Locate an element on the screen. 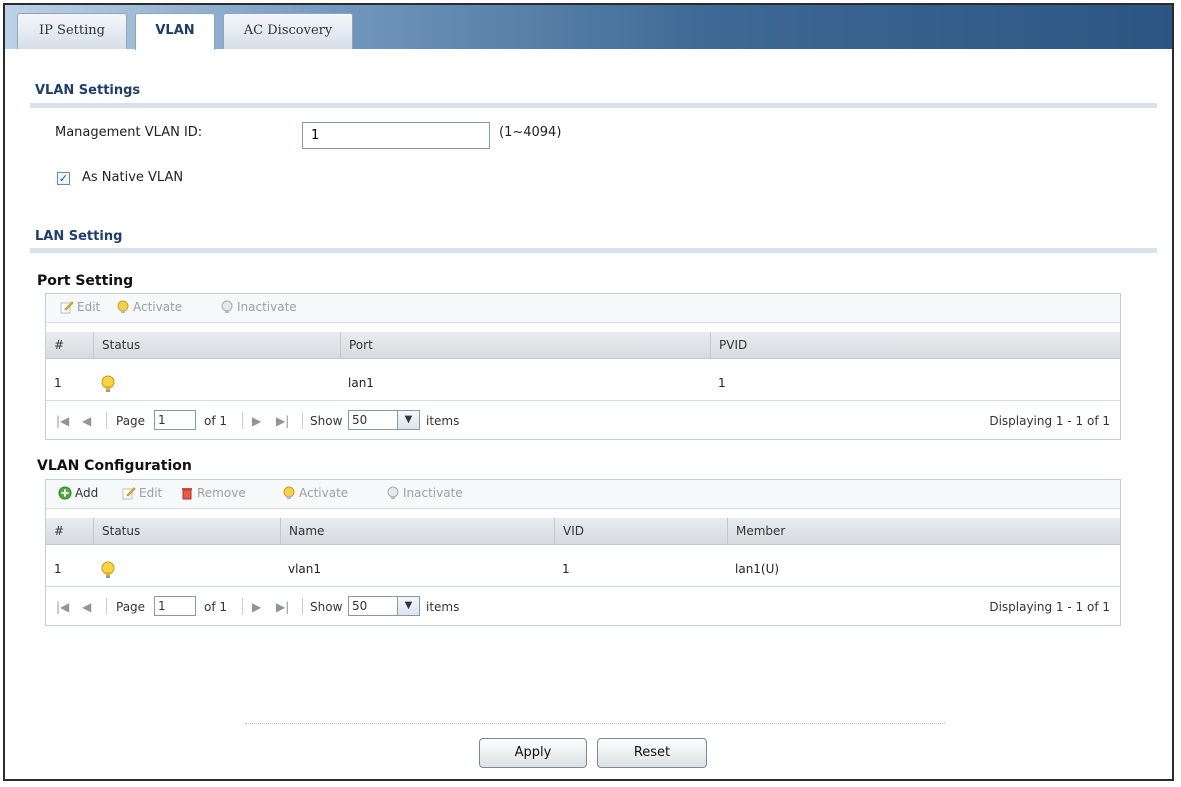 This screenshot has height=787, width=1181. vlan-configuration-header: # Status Name VID Member is located at coordinates (583, 531).